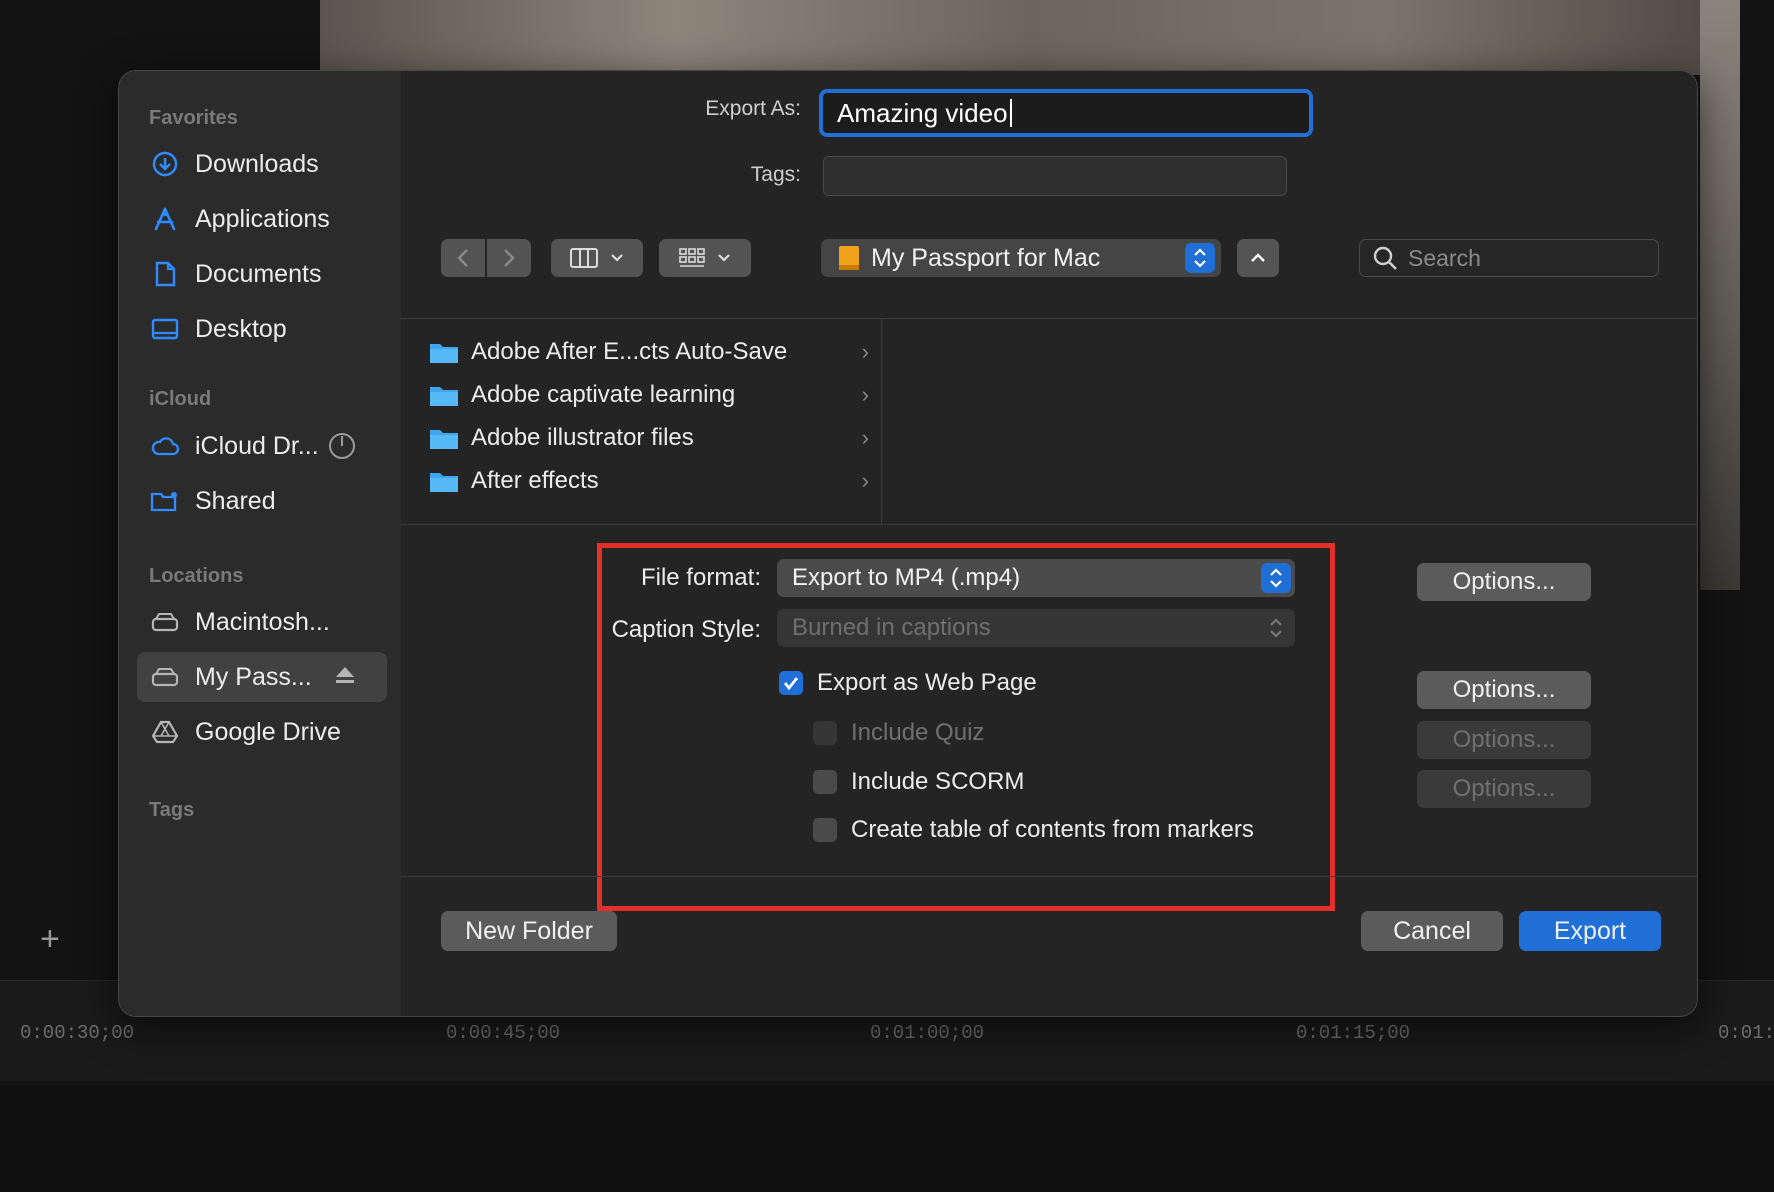 This screenshot has height=1192, width=1774. I want to click on column-view-icon, so click(584, 258).